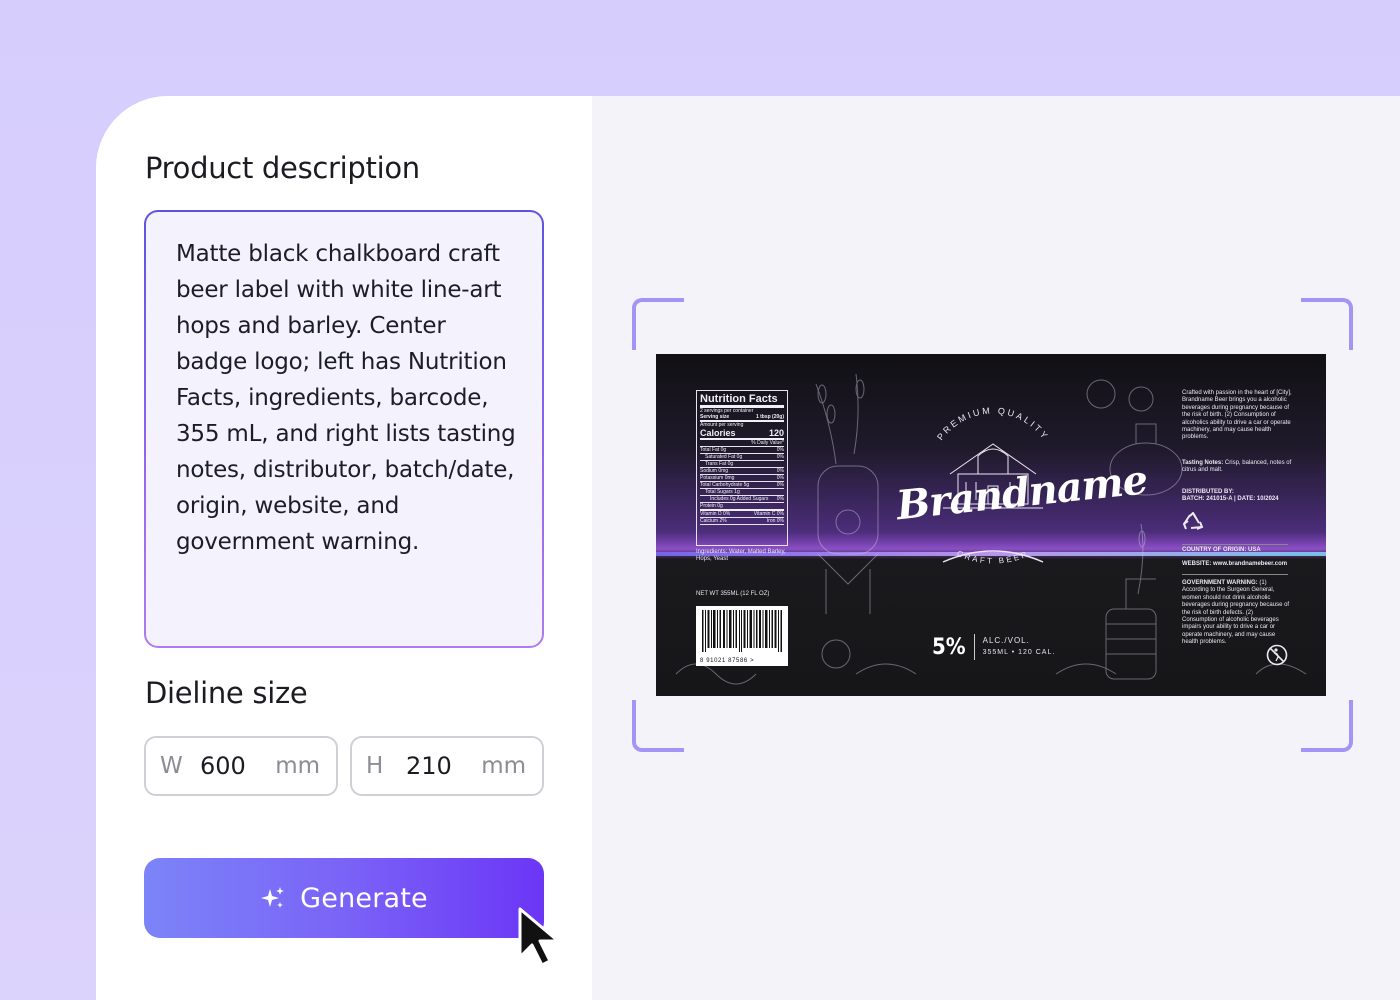 The image size is (1400, 1000). I want to click on nutrition-row: Trans Fat 0g, so click(742, 464).